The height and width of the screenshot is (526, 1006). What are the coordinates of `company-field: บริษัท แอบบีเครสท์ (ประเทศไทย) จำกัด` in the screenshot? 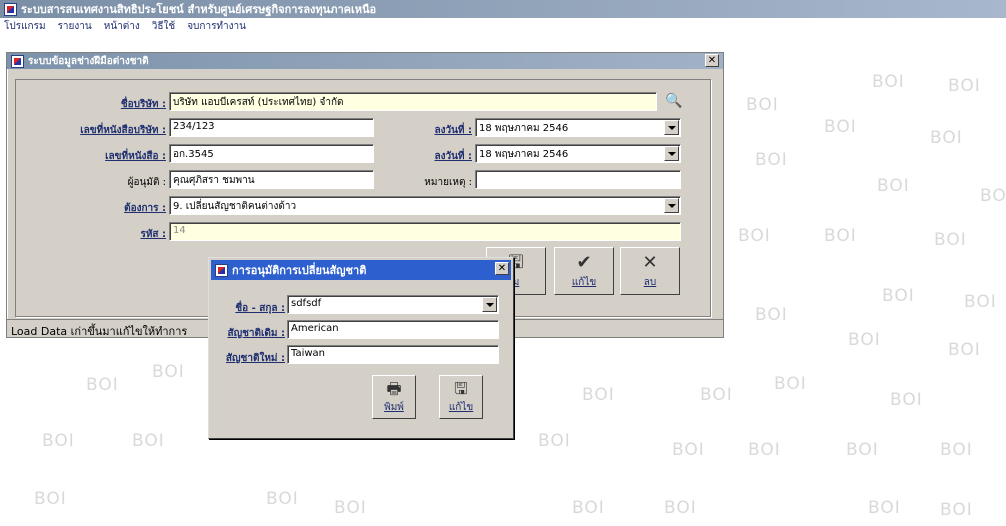 It's located at (413, 101).